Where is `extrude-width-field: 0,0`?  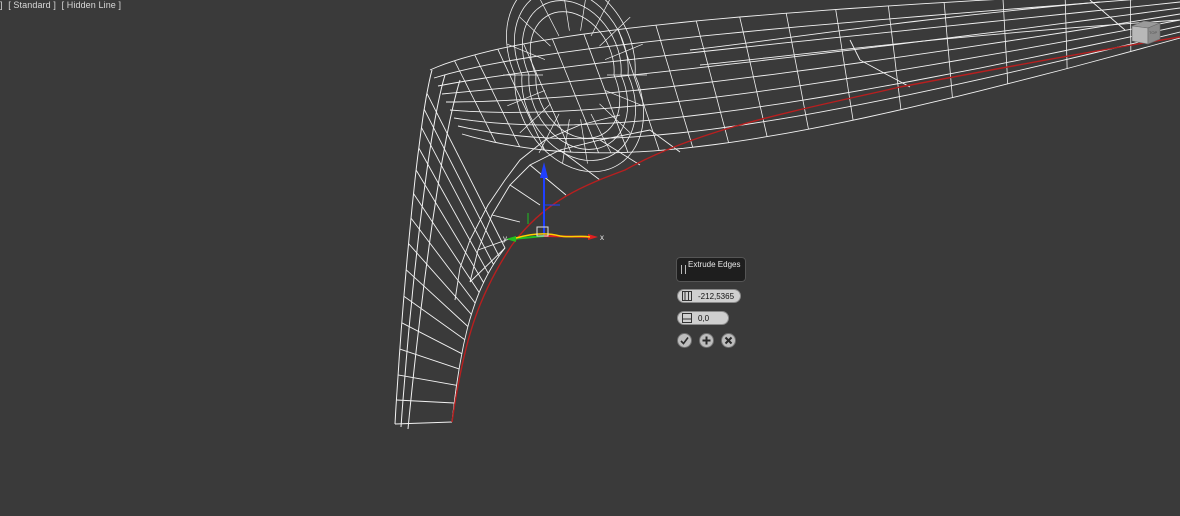 extrude-width-field: 0,0 is located at coordinates (703, 318).